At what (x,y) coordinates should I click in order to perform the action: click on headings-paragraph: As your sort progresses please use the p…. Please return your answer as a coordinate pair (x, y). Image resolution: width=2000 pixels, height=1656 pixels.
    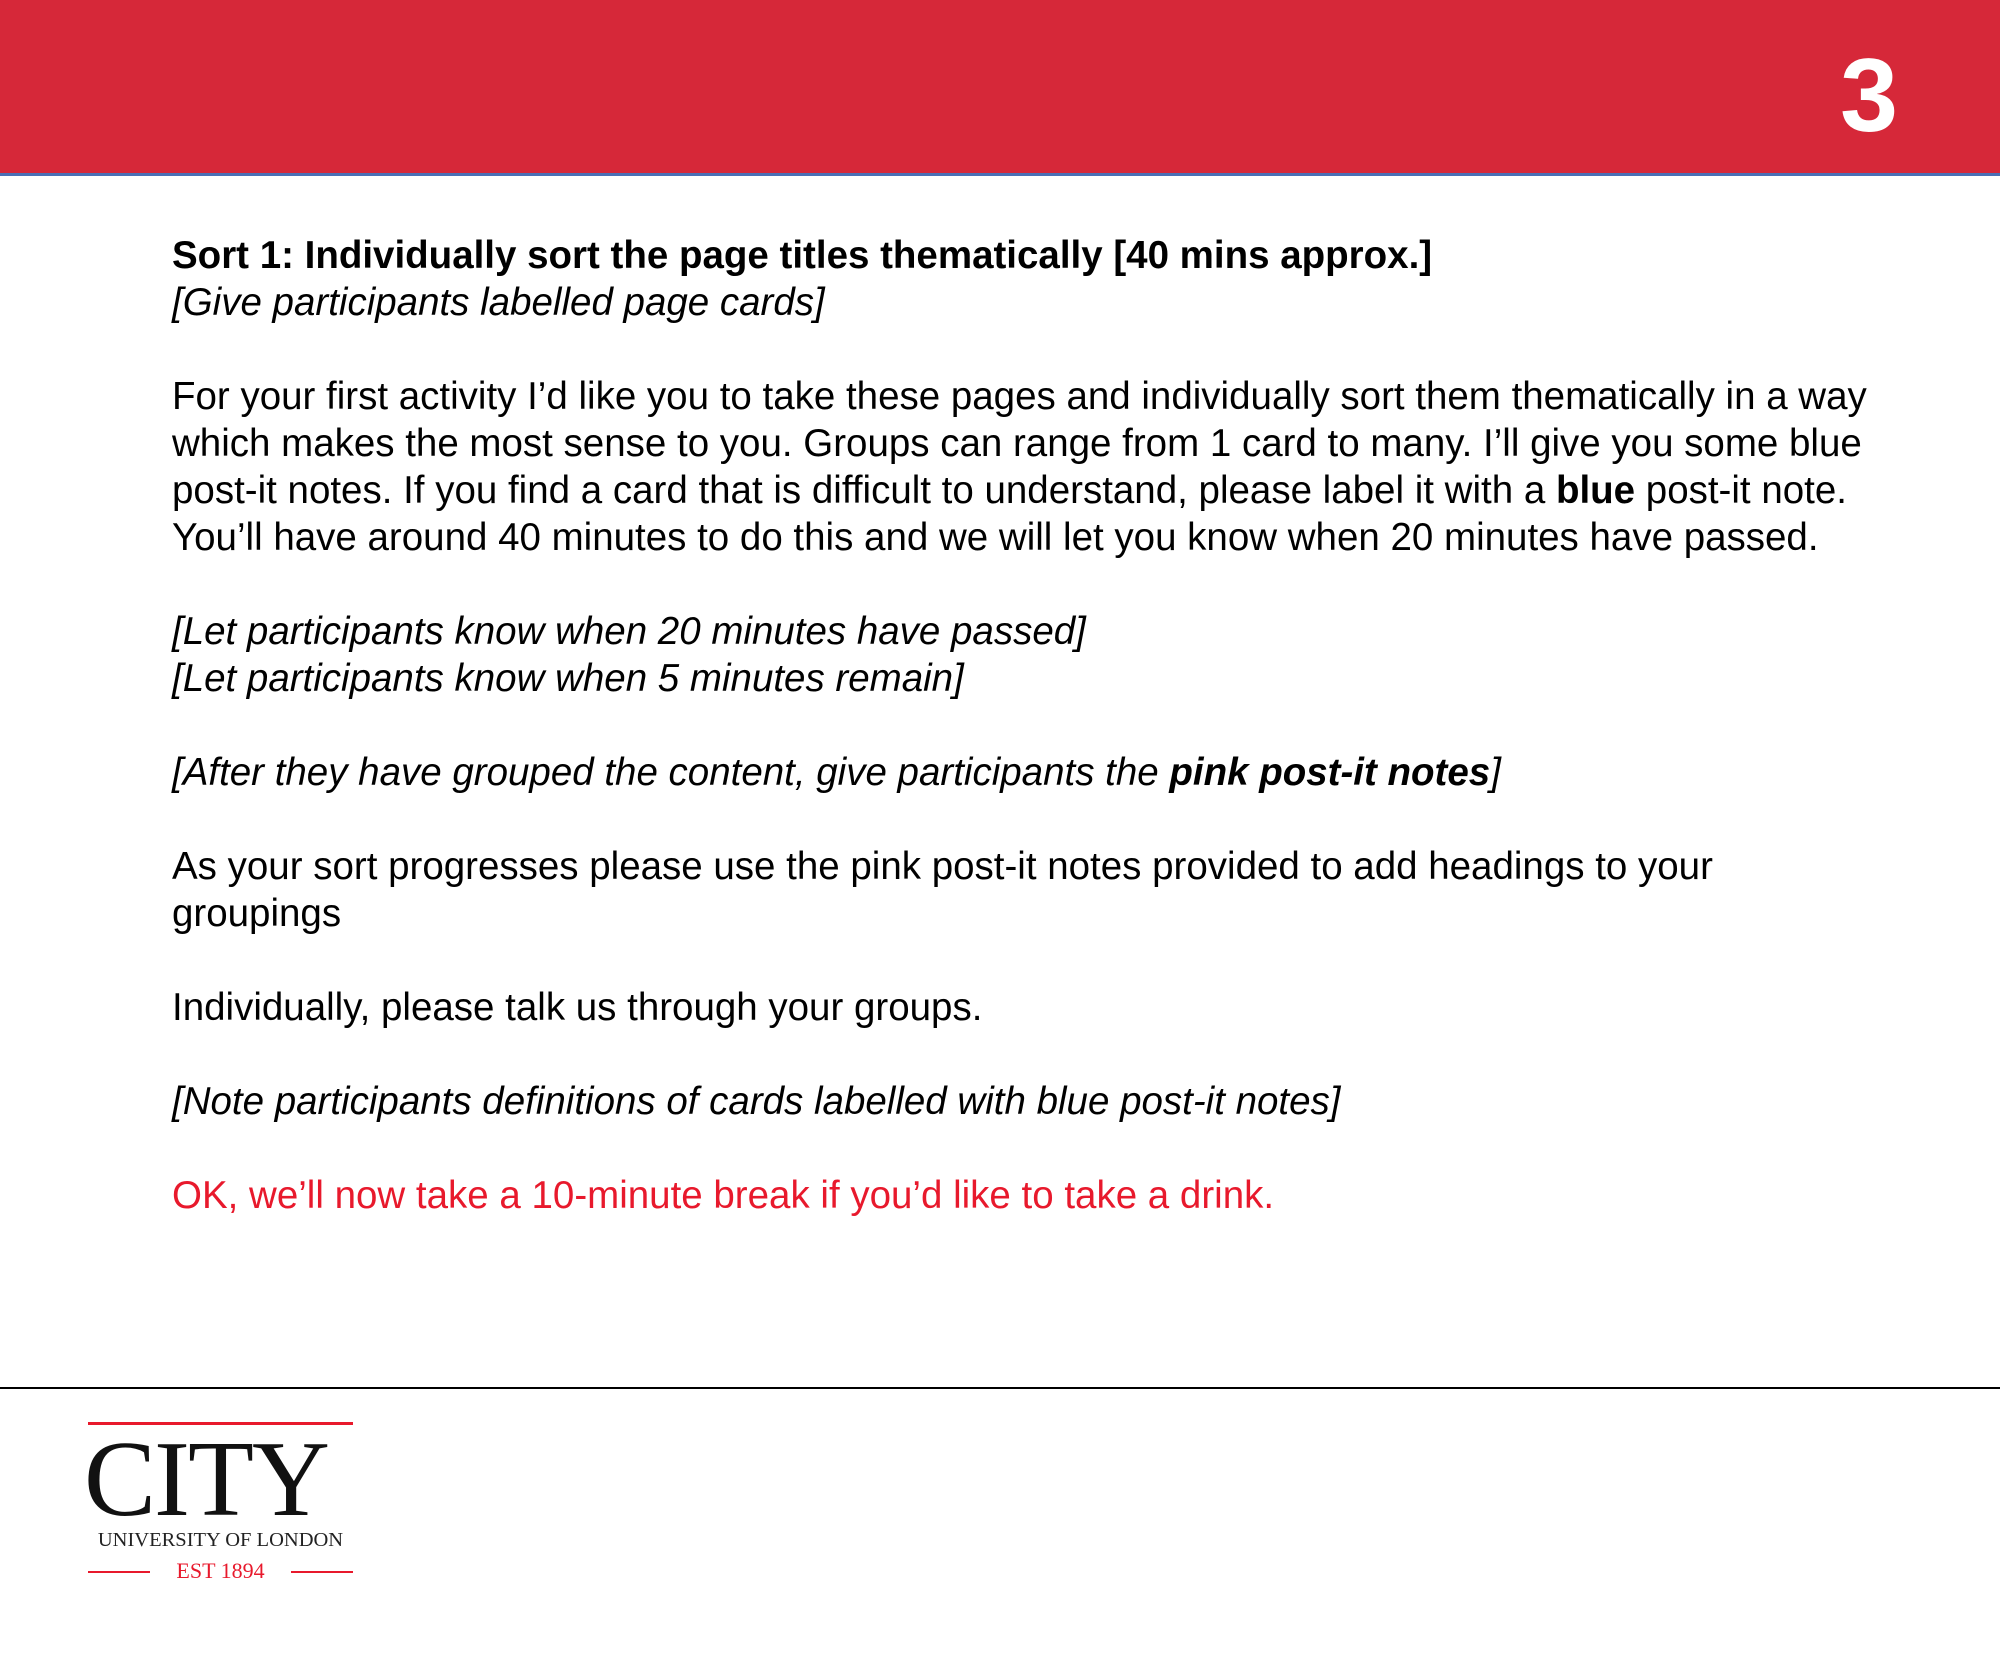
    Looking at the image, I should click on (942, 890).